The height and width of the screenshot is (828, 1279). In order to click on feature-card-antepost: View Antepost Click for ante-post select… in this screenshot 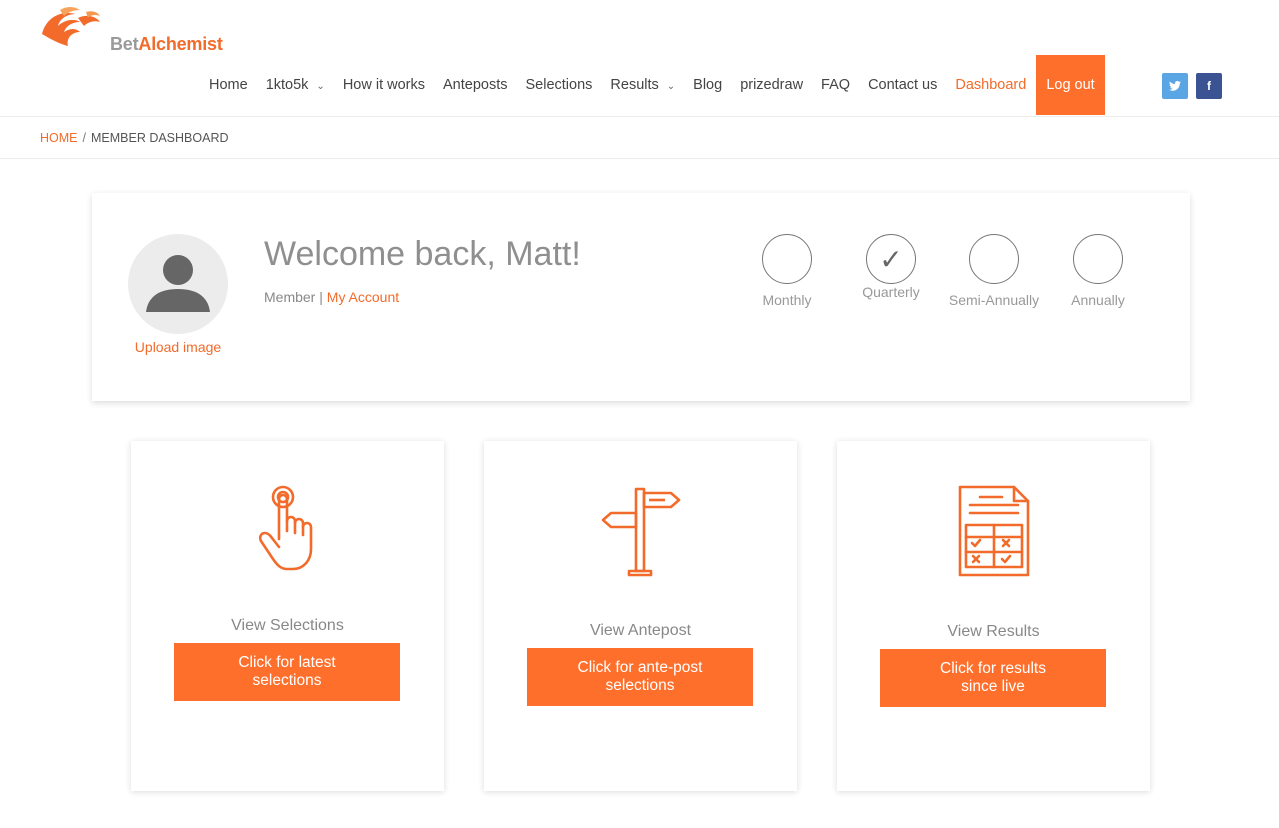, I will do `click(640, 616)`.